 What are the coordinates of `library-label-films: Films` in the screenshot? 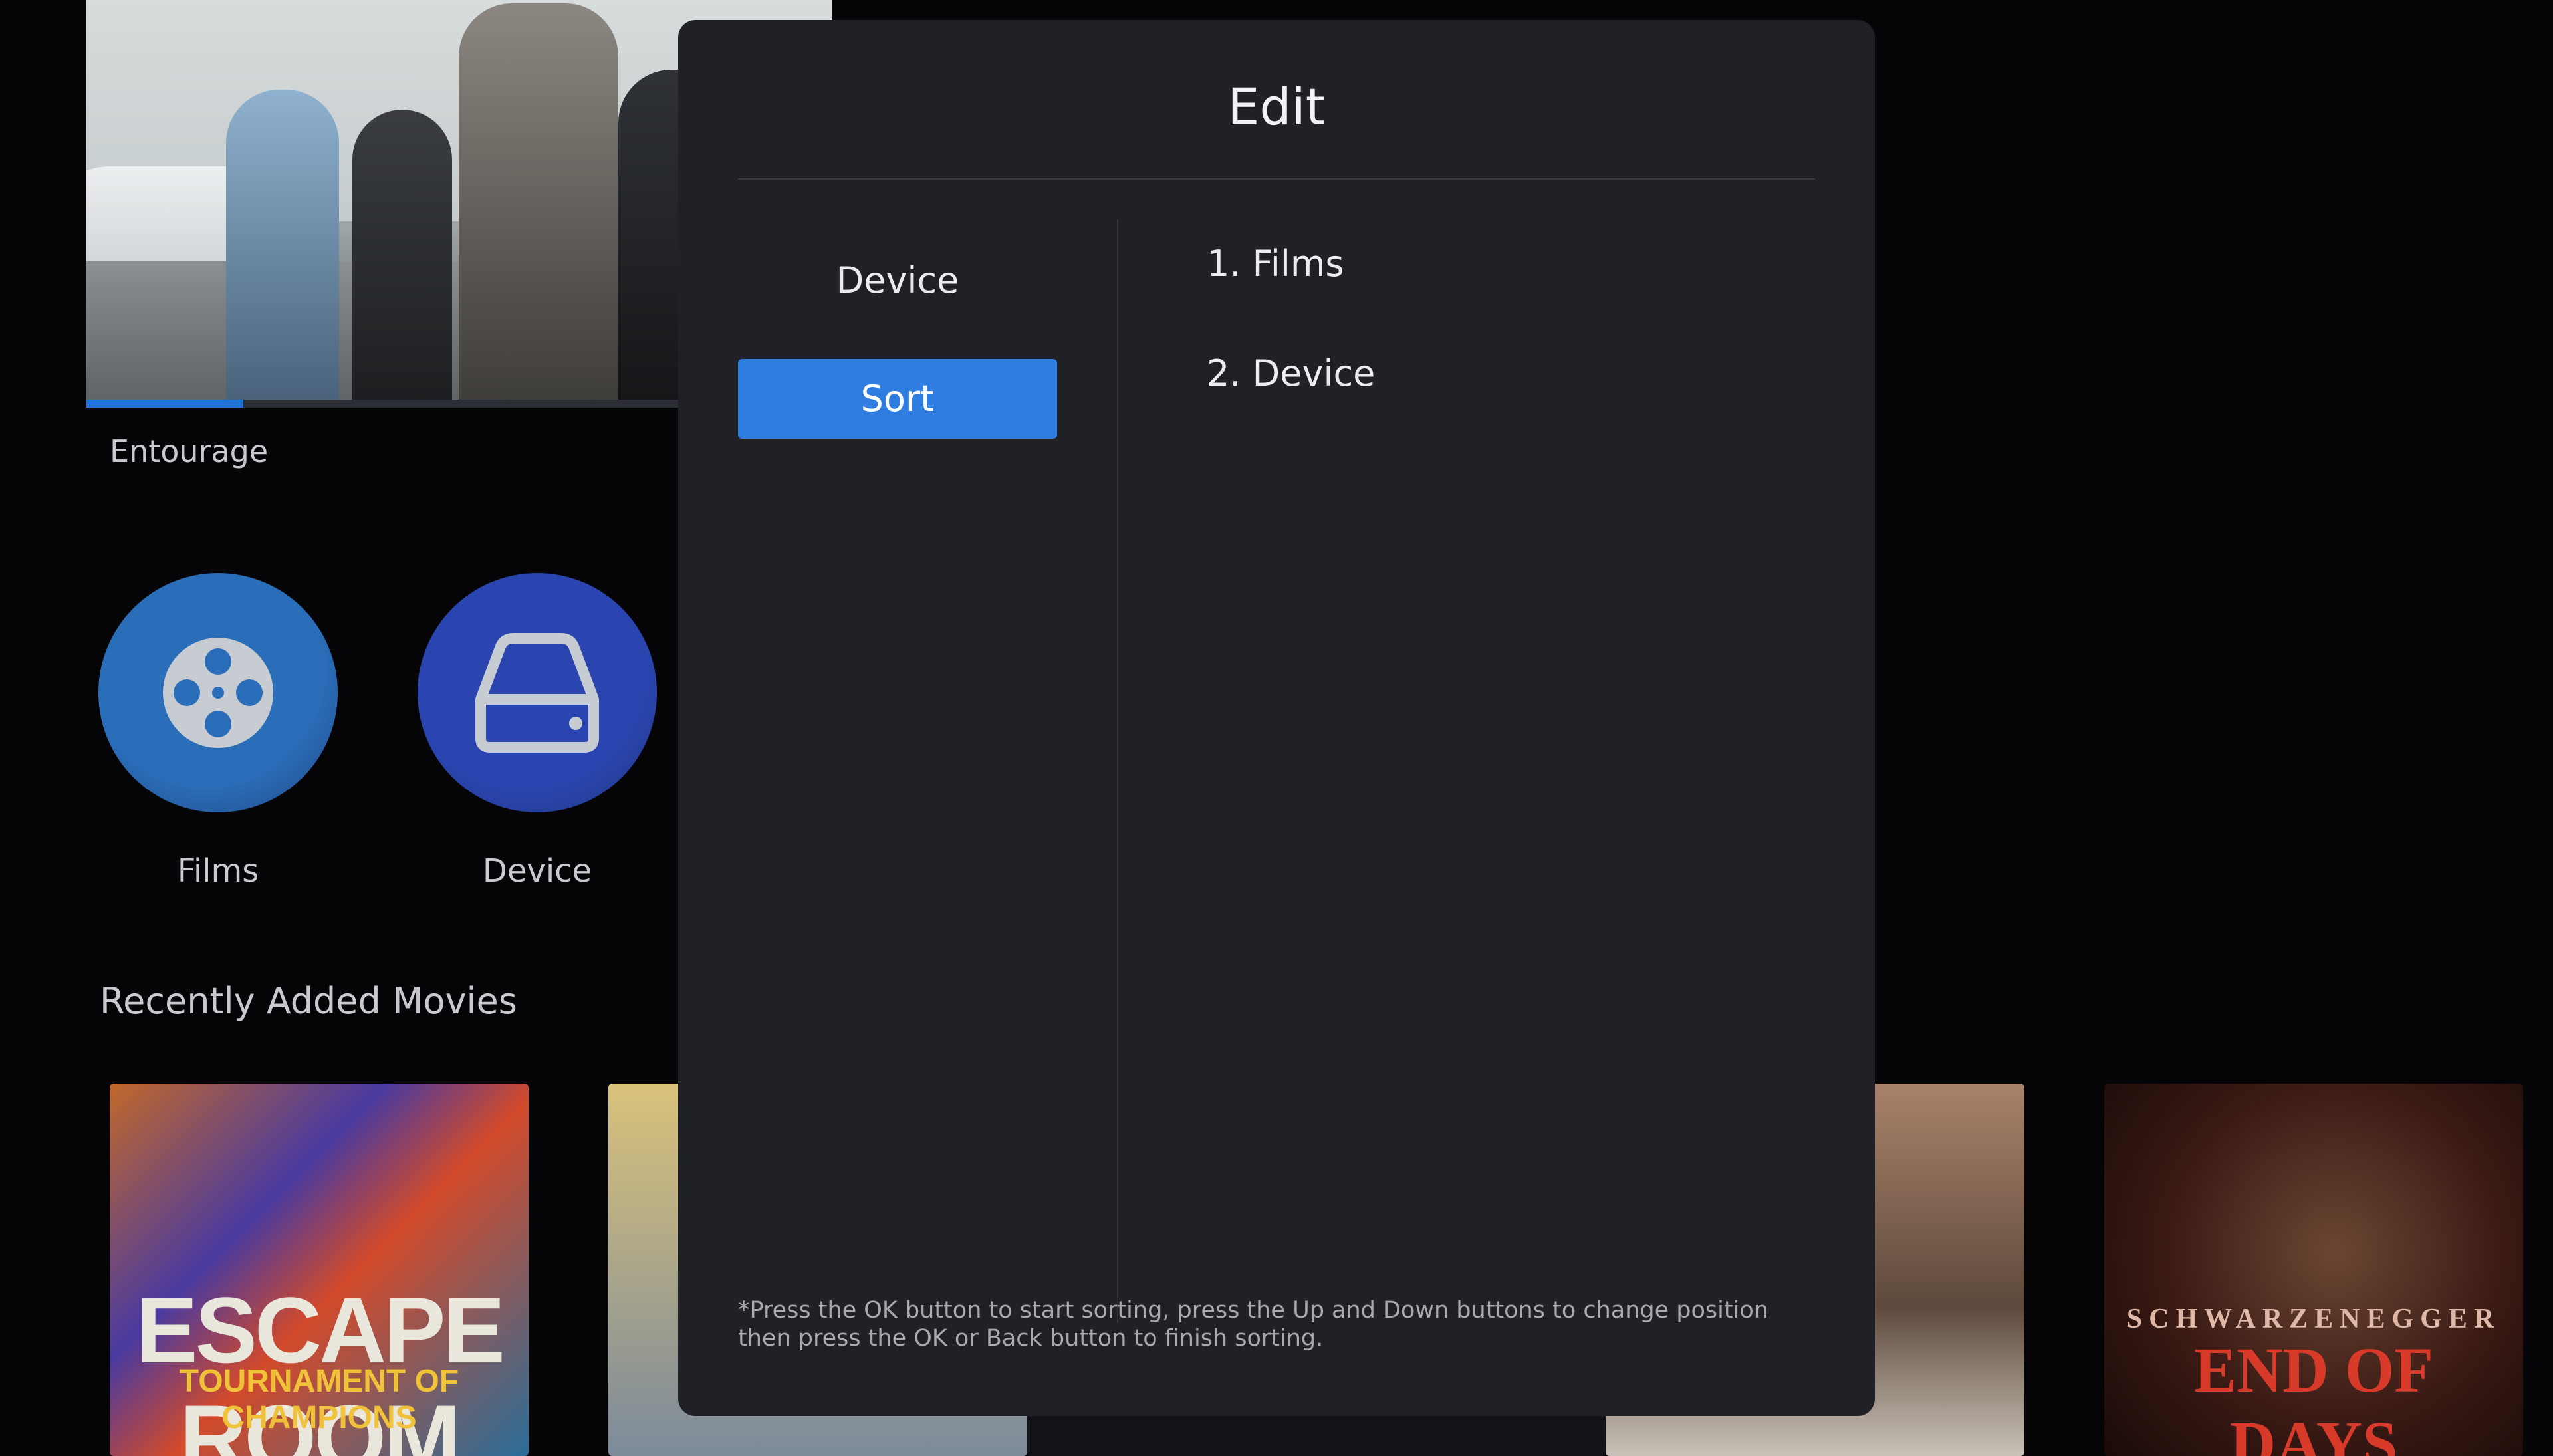 It's located at (218, 871).